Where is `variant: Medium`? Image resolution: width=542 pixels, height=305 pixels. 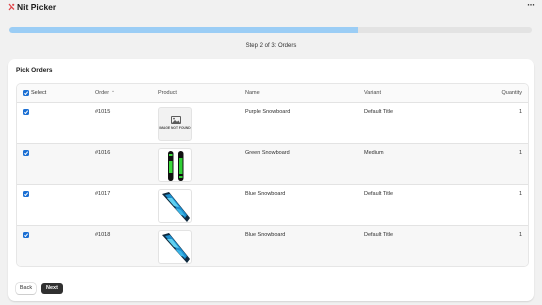 variant: Medium is located at coordinates (374, 153).